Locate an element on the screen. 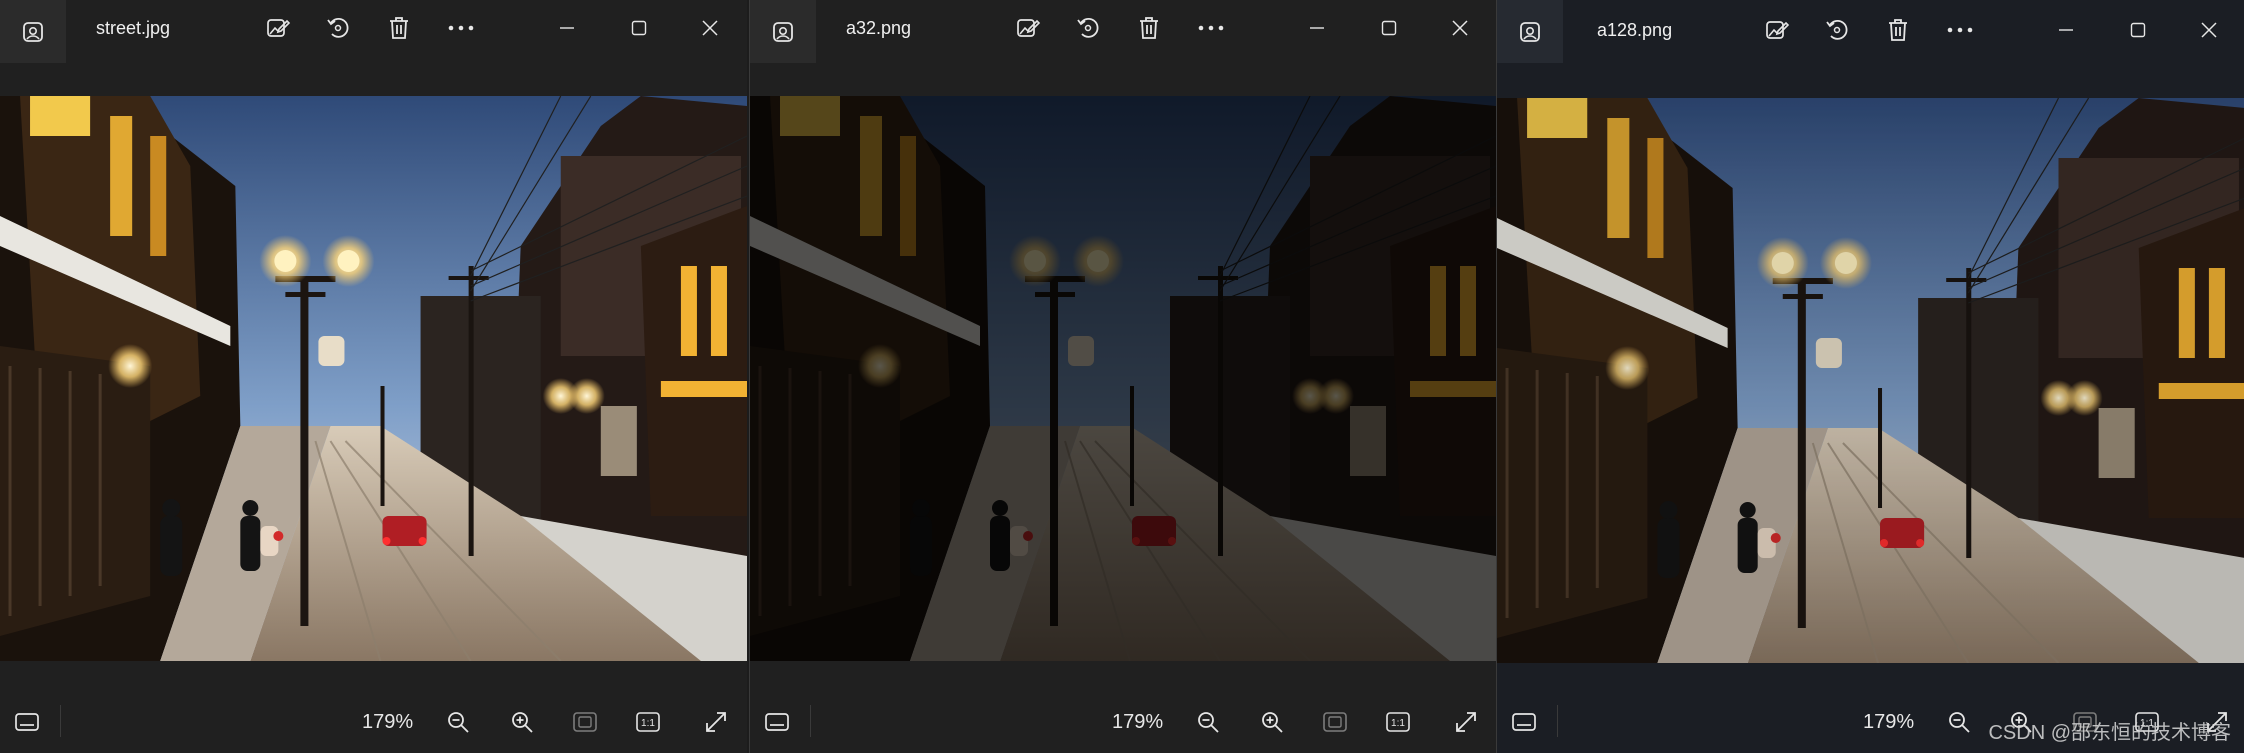 The width and height of the screenshot is (2244, 753). title-bar: a128.png is located at coordinates (1870, 31).